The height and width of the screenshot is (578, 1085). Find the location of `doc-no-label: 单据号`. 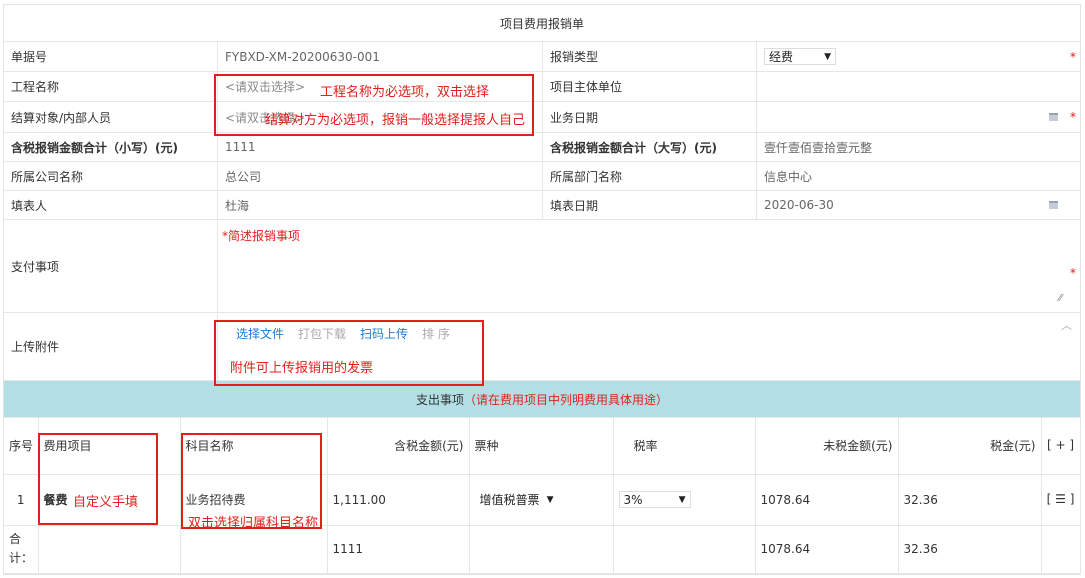

doc-no-label: 单据号 is located at coordinates (111, 56).